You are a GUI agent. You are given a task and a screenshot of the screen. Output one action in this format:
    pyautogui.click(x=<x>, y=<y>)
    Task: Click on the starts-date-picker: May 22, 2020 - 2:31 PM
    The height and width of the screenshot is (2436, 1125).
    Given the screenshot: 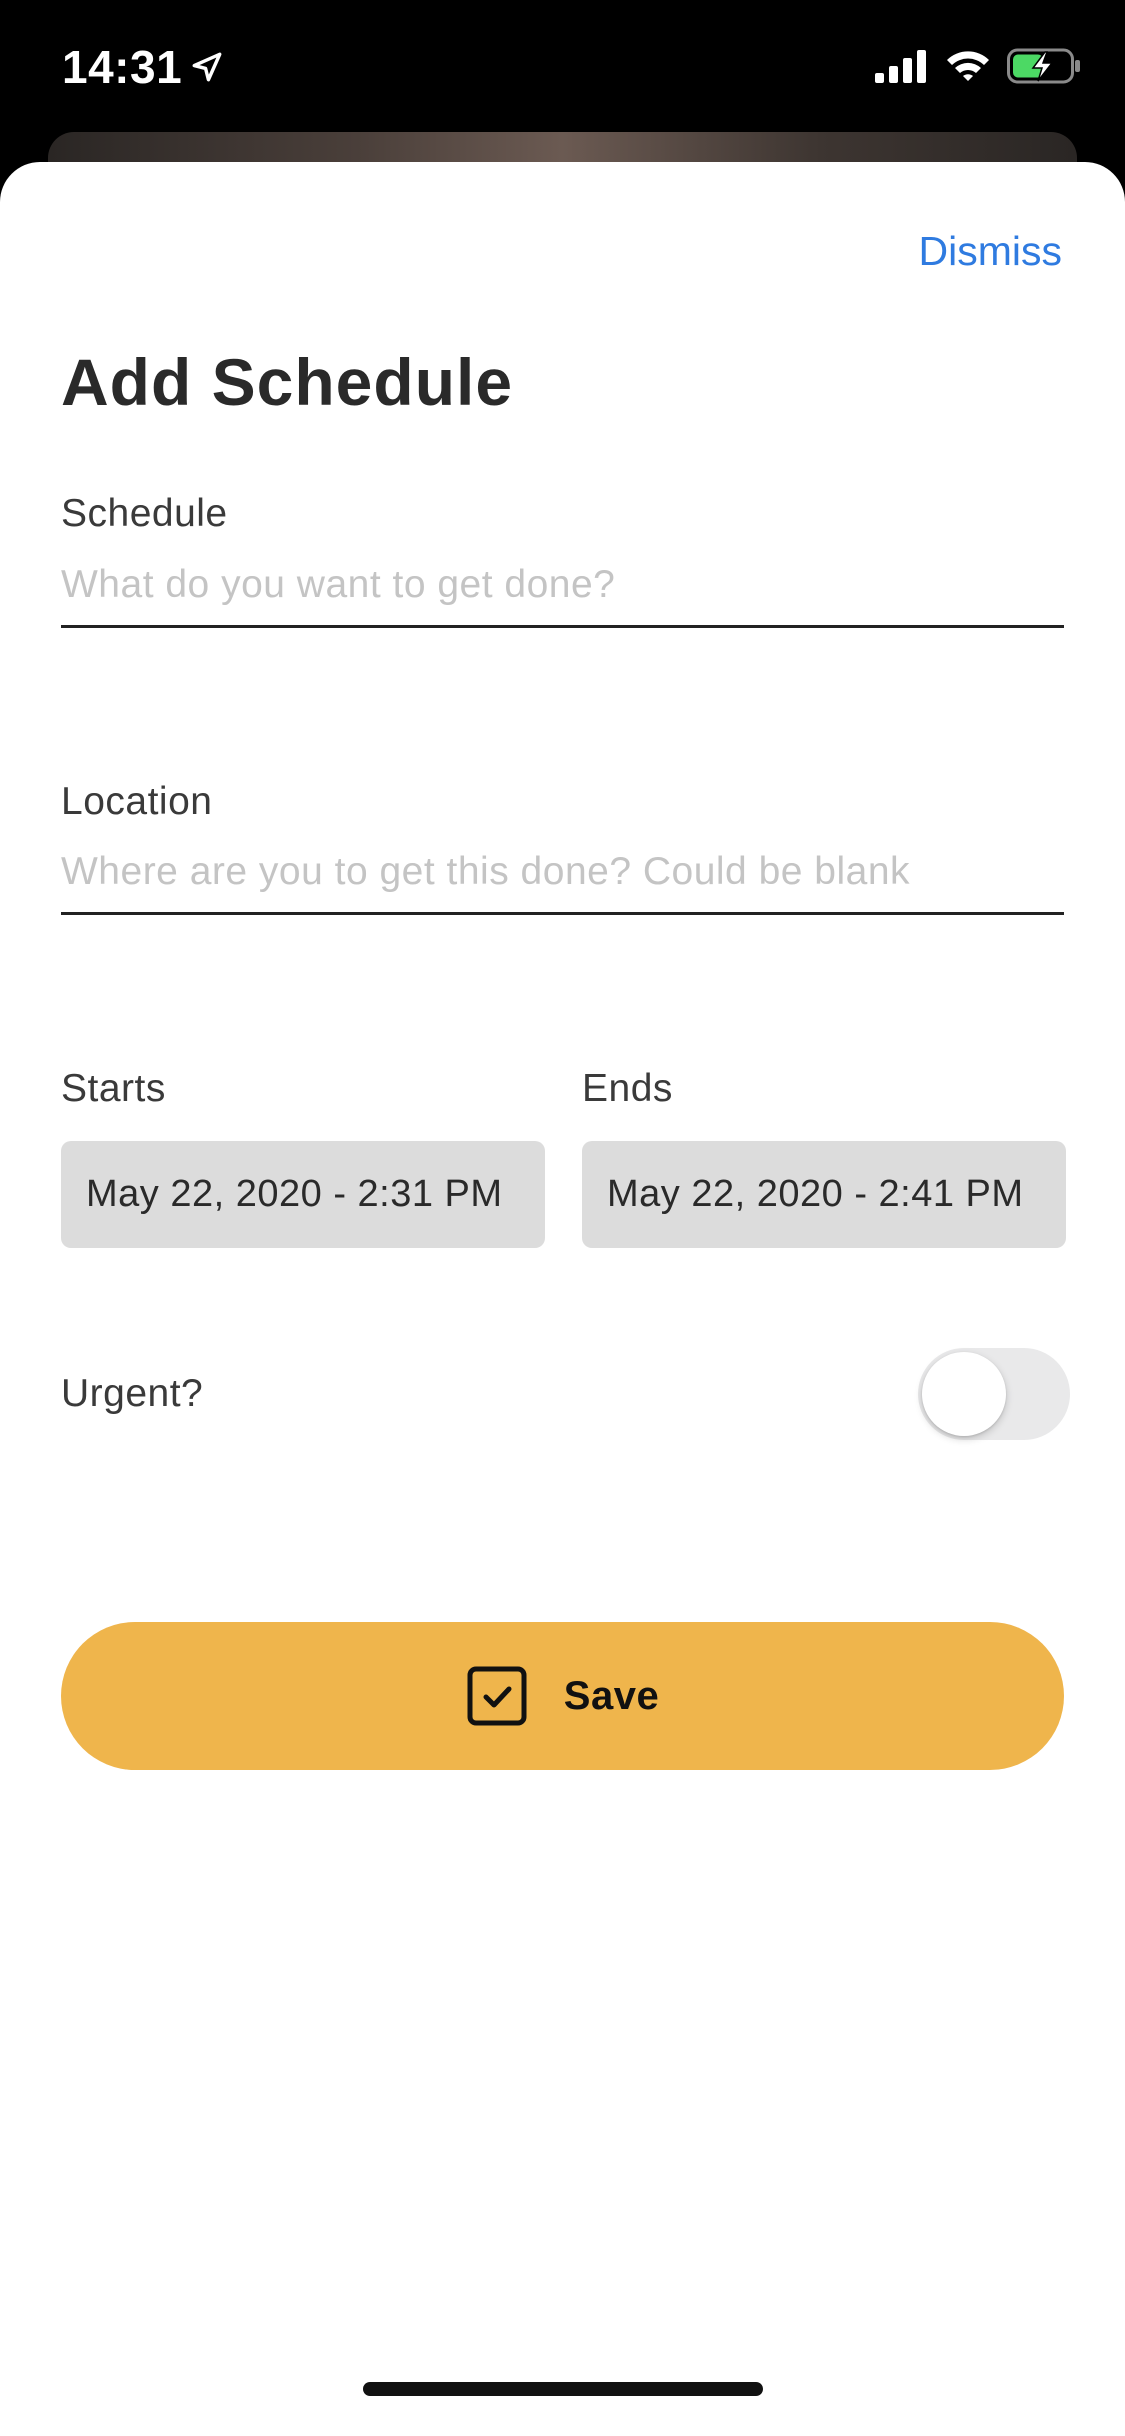 What is the action you would take?
    pyautogui.click(x=303, y=1194)
    